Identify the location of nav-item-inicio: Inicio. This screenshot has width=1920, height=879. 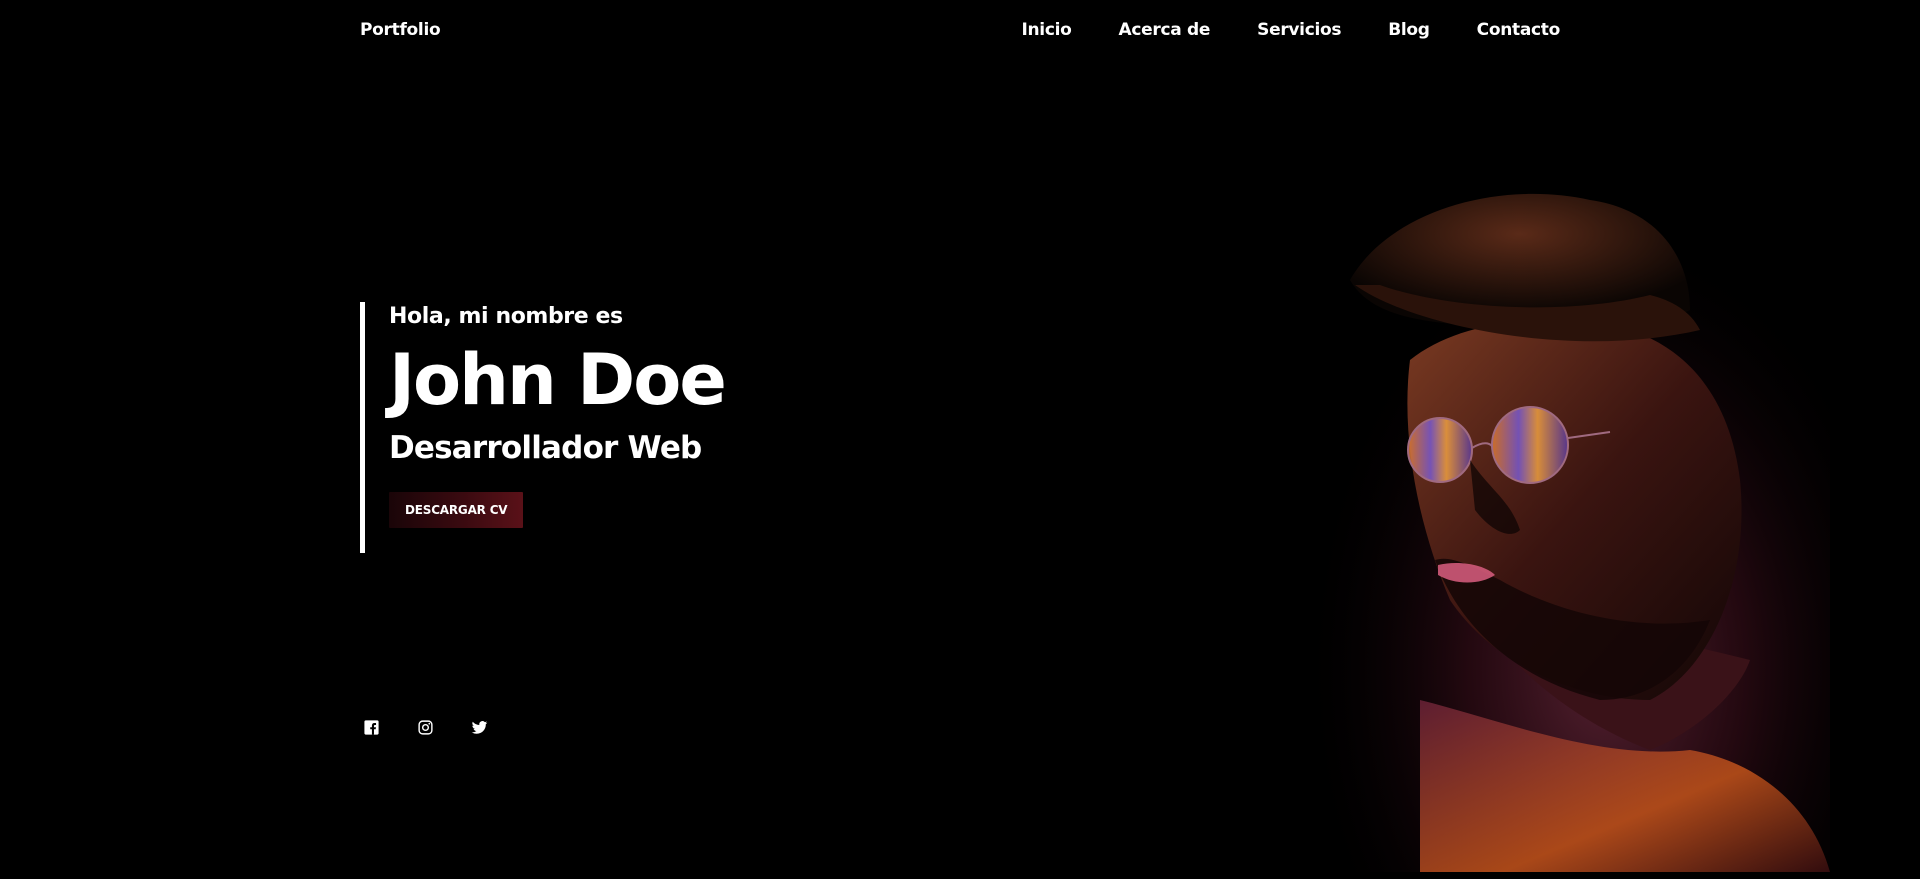
(1046, 30).